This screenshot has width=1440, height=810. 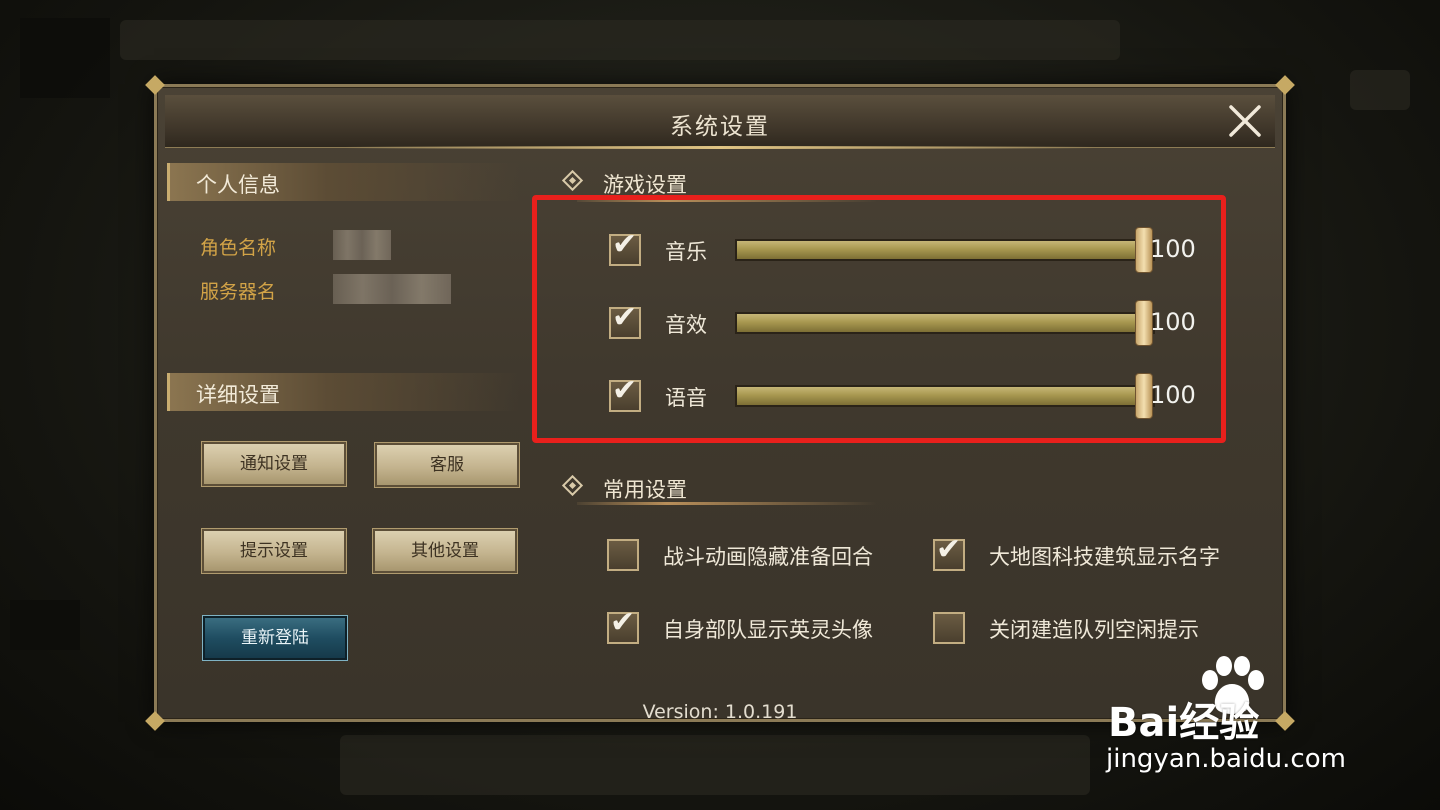 I want to click on other-settings-button: 其他设置, so click(x=445, y=551).